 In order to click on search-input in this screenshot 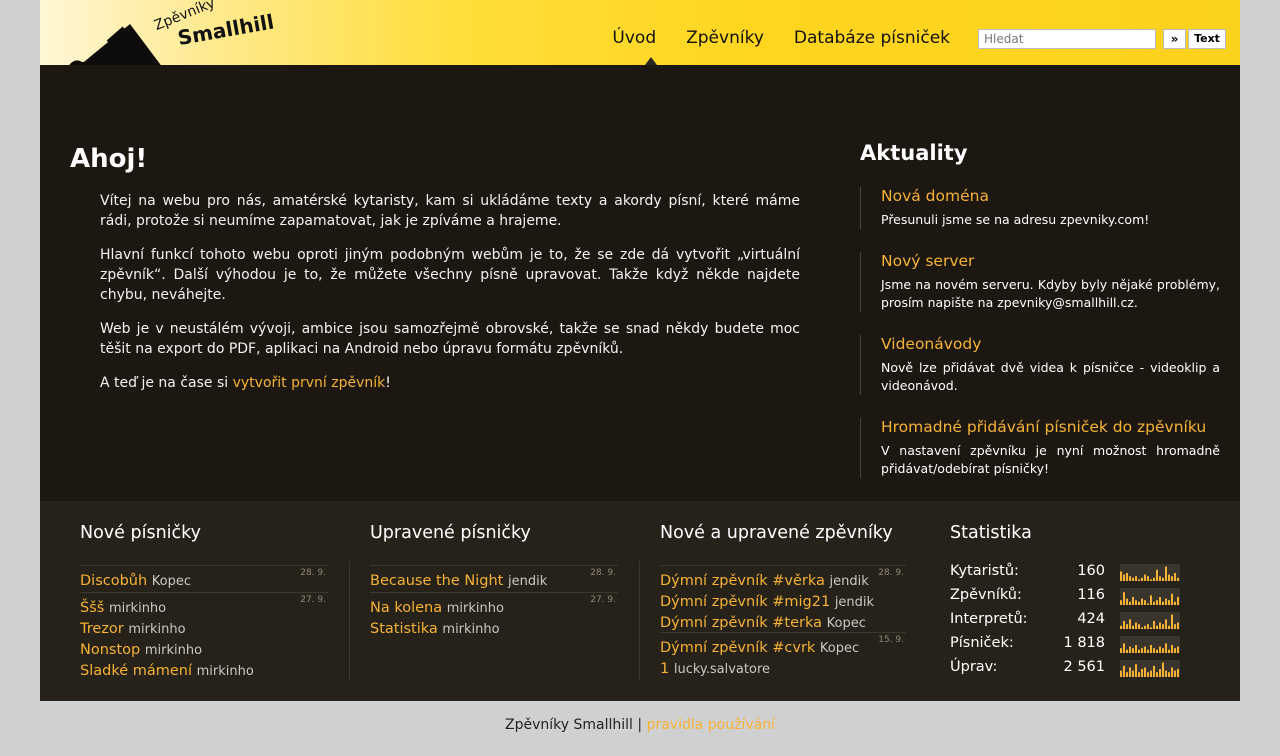, I will do `click(1067, 39)`.